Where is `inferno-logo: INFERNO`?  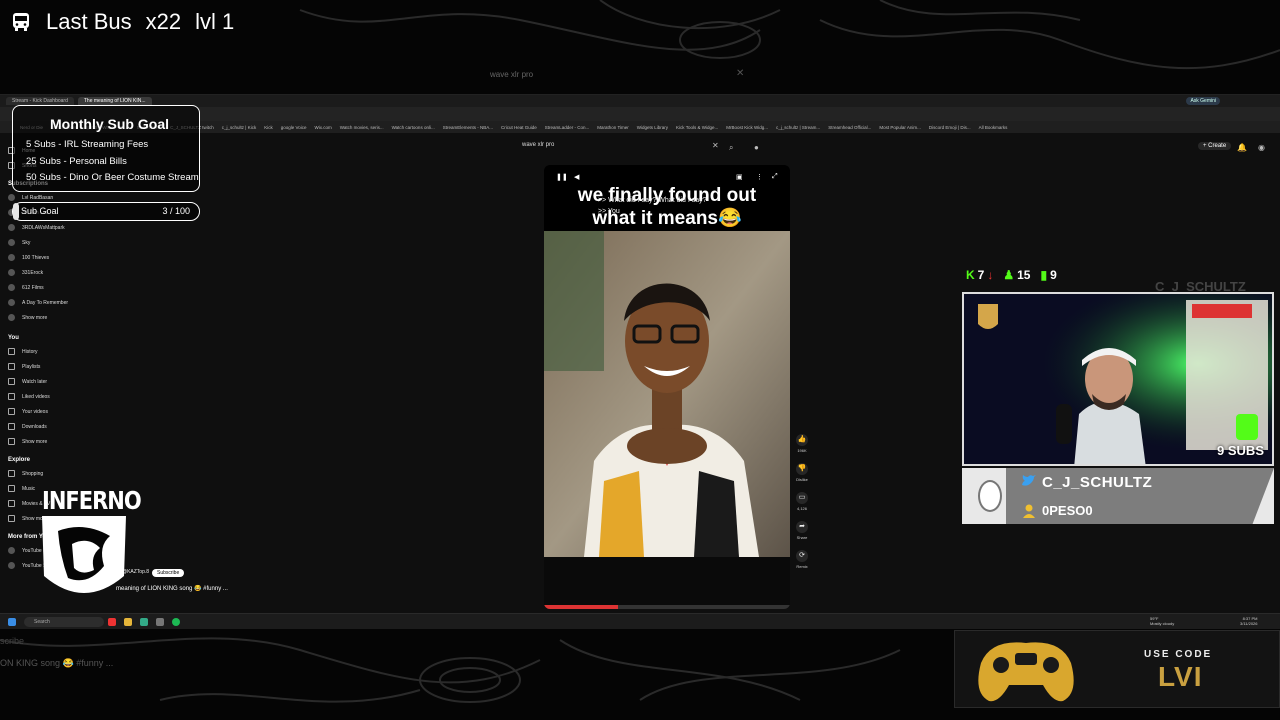
inferno-logo: INFERNO is located at coordinates (90, 548).